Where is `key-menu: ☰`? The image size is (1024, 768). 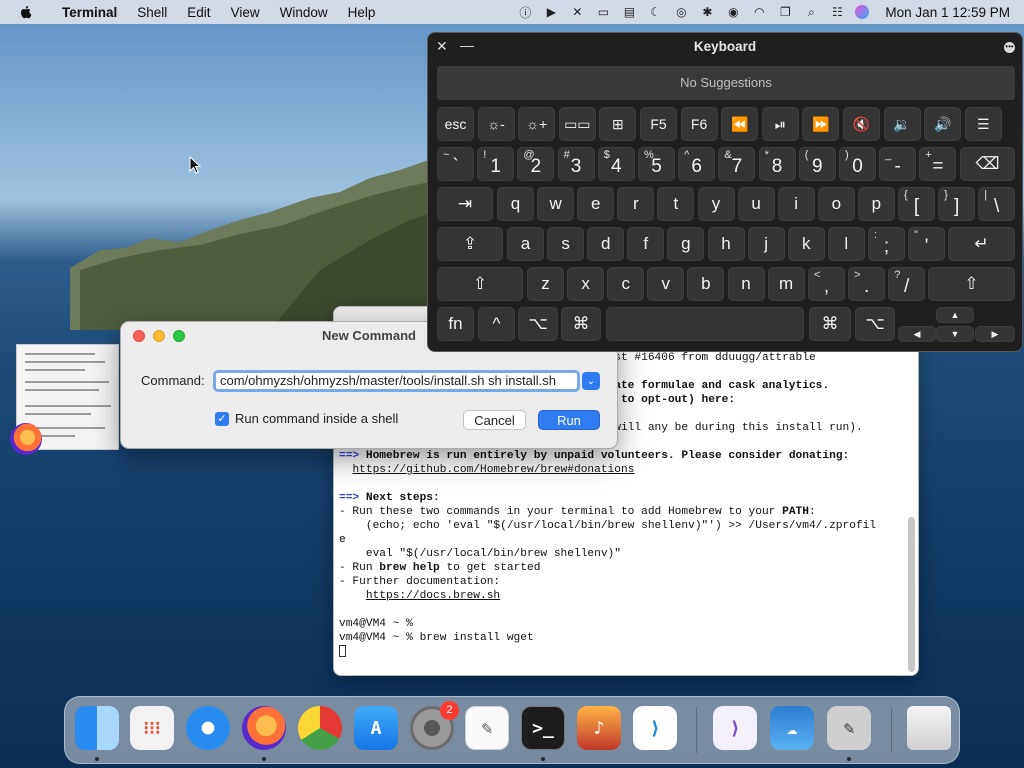
key-menu: ☰ is located at coordinates (983, 124).